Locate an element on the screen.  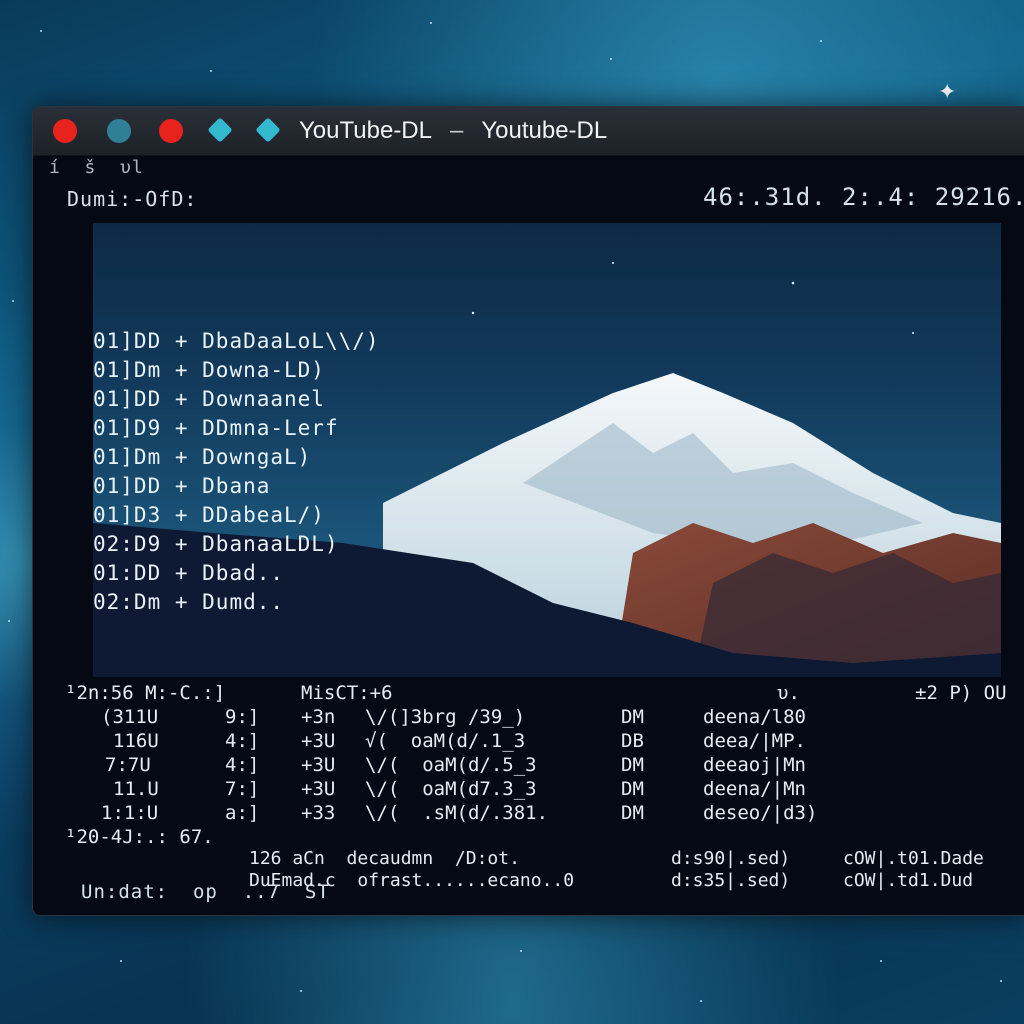
table-cell: \/( oaM(d/.5_3 is located at coordinates (451, 765).